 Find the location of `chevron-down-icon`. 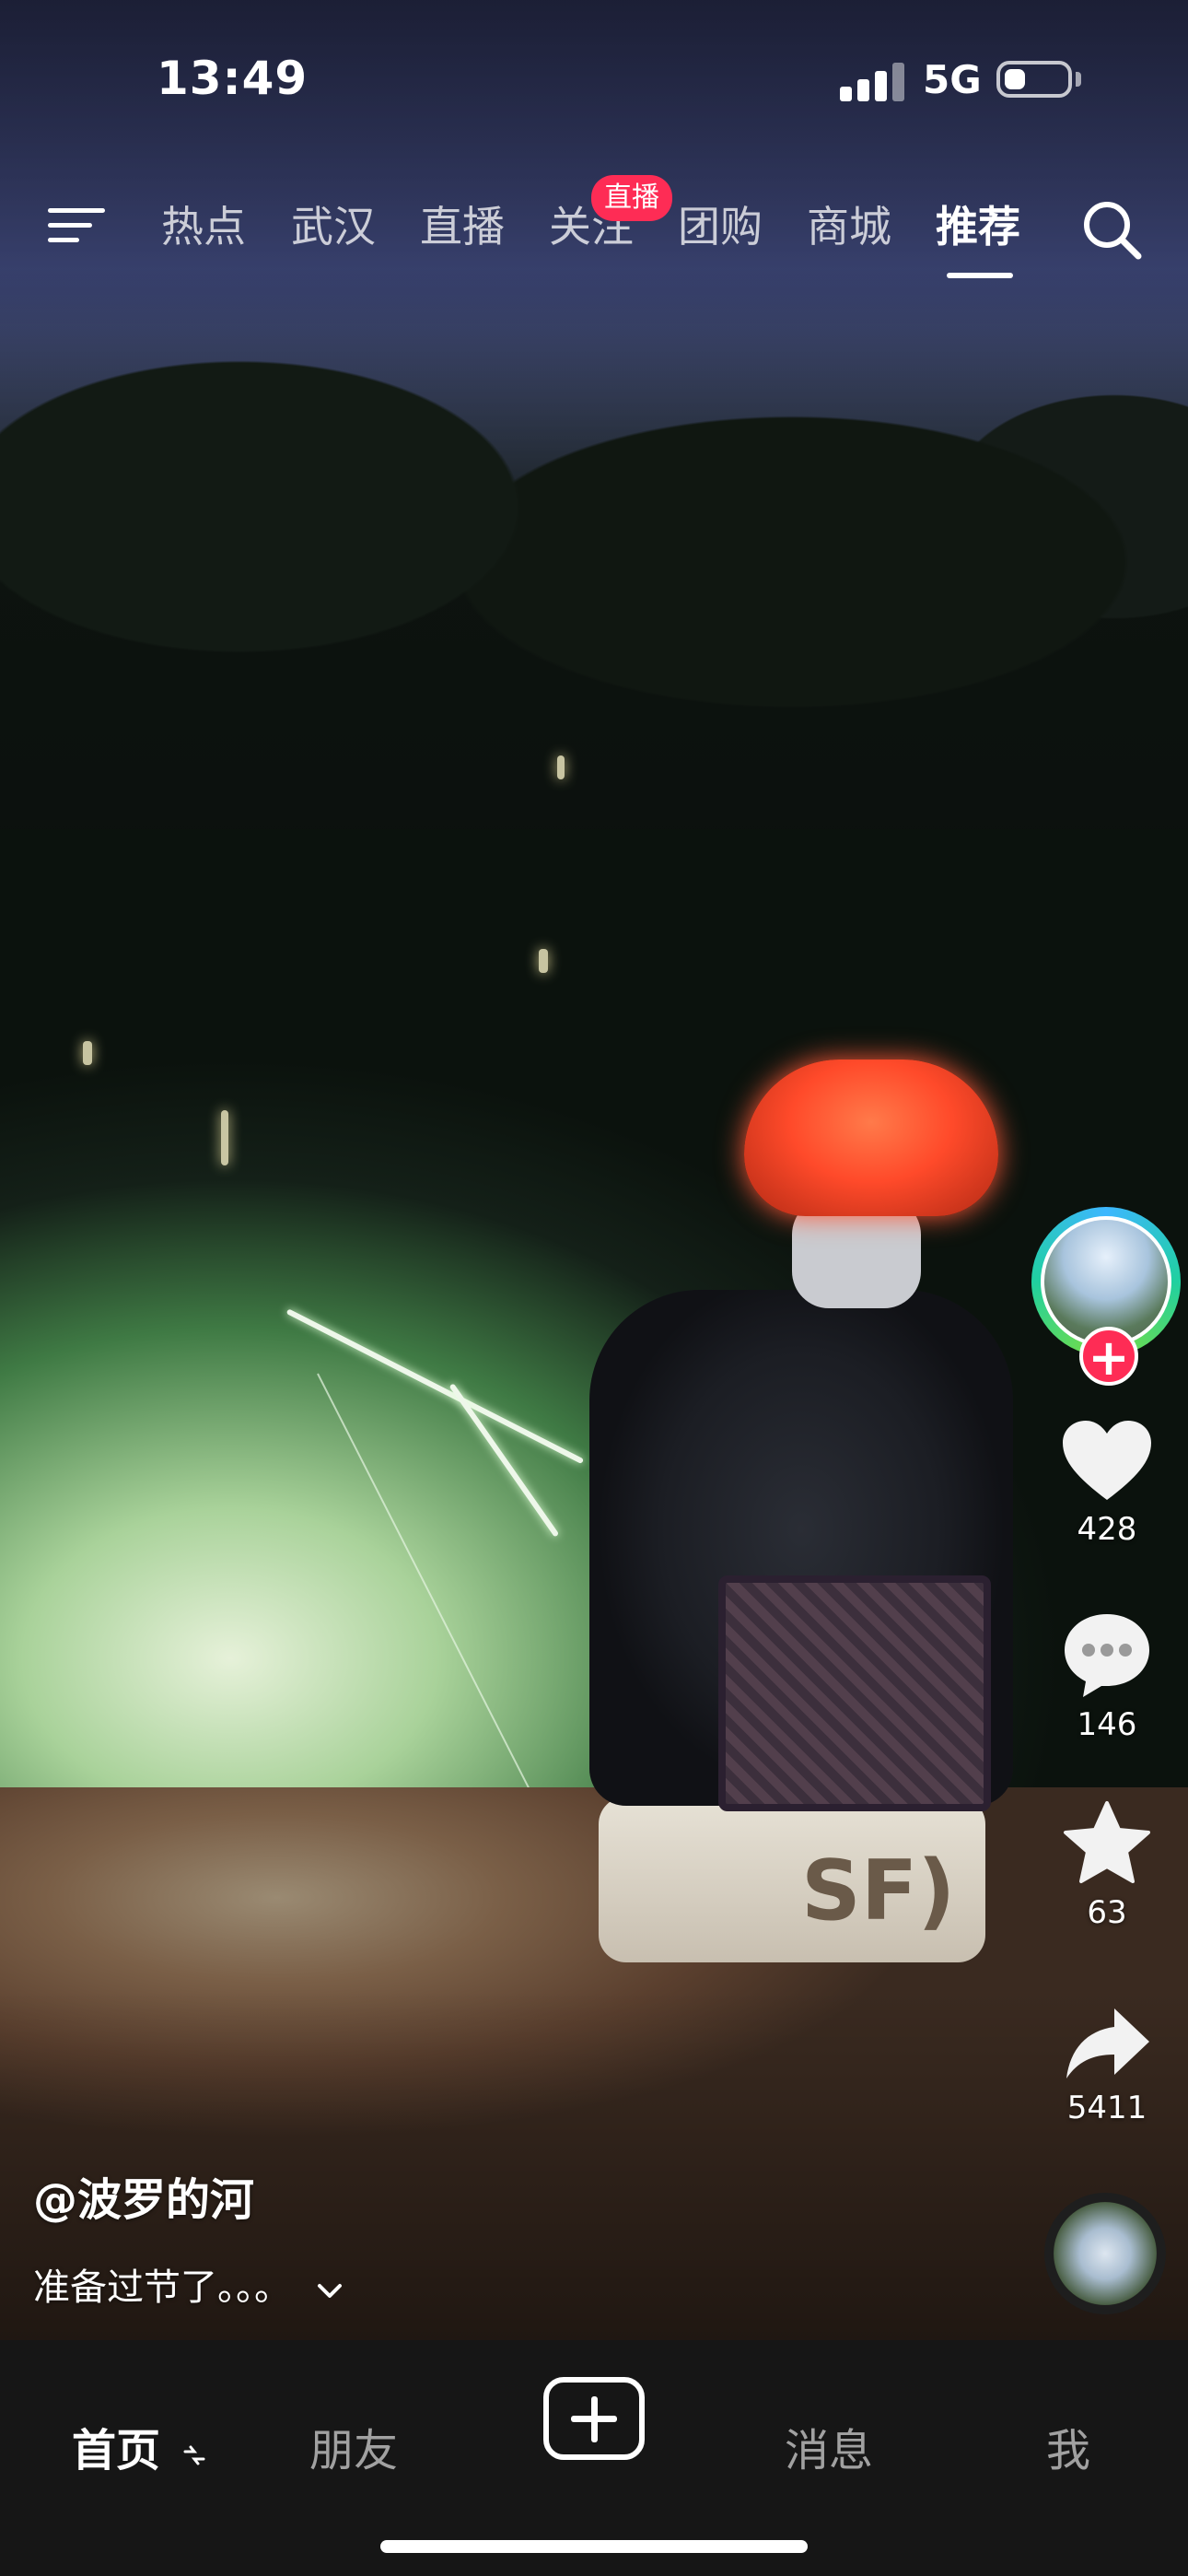

chevron-down-icon is located at coordinates (330, 2289).